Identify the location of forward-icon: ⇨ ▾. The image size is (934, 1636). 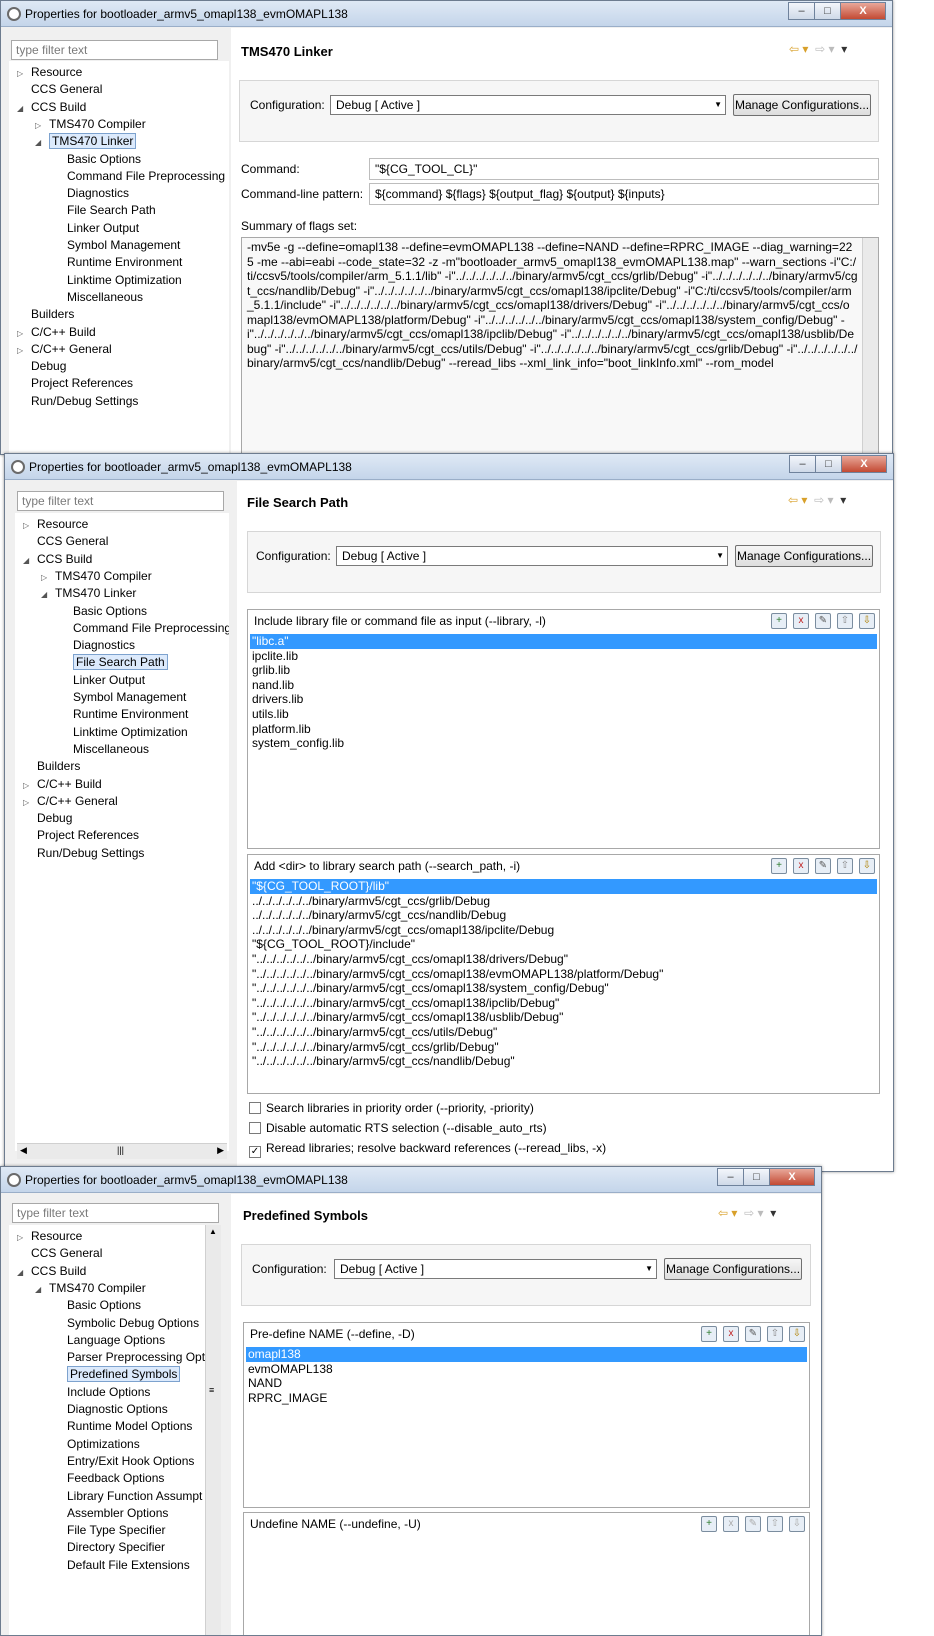
(753, 1213).